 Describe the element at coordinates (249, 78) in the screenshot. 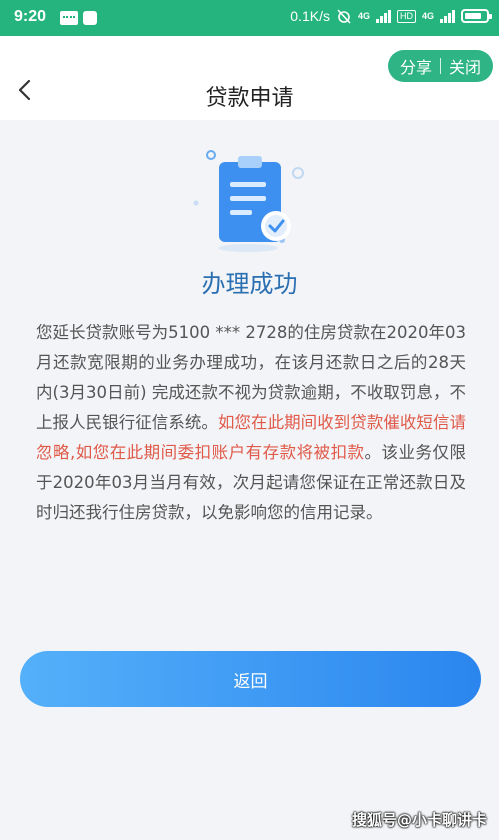

I see `nav-bar: 贷款申请 分享 关闭` at that location.